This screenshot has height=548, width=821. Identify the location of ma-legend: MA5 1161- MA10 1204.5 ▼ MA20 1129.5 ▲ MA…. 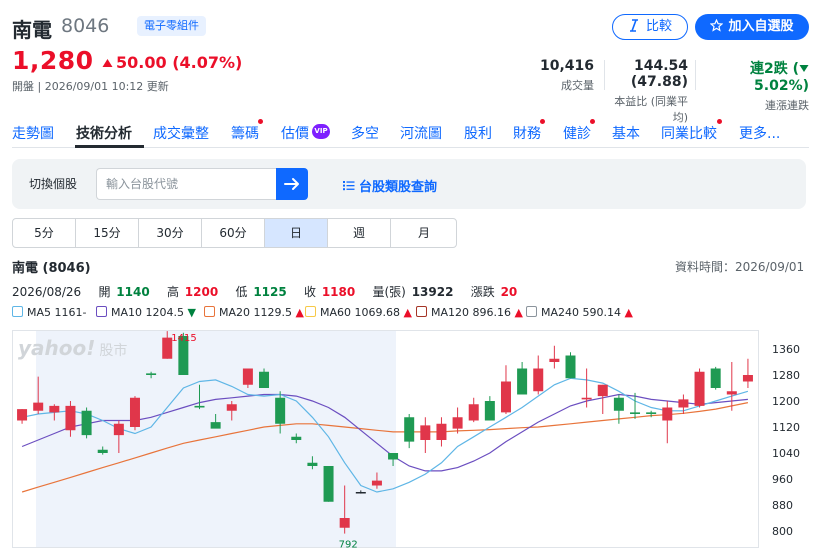
(410, 314).